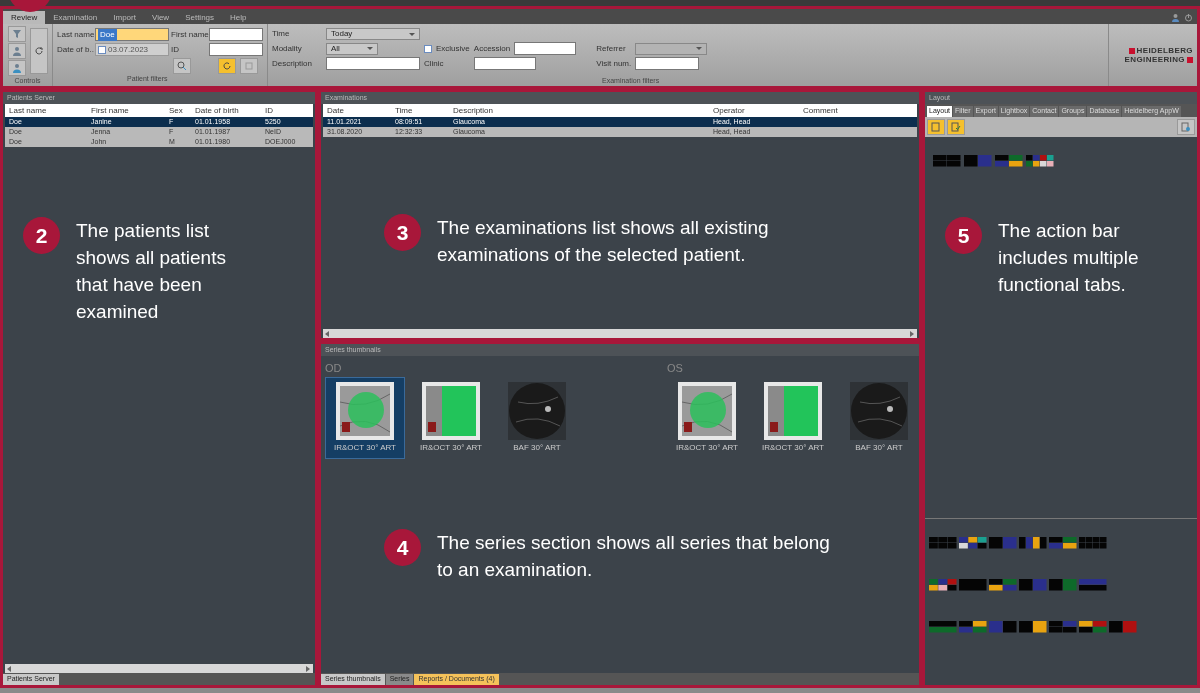 This screenshot has width=1200, height=693. What do you see at coordinates (434, 63) in the screenshot?
I see `field-label: Clinic` at bounding box center [434, 63].